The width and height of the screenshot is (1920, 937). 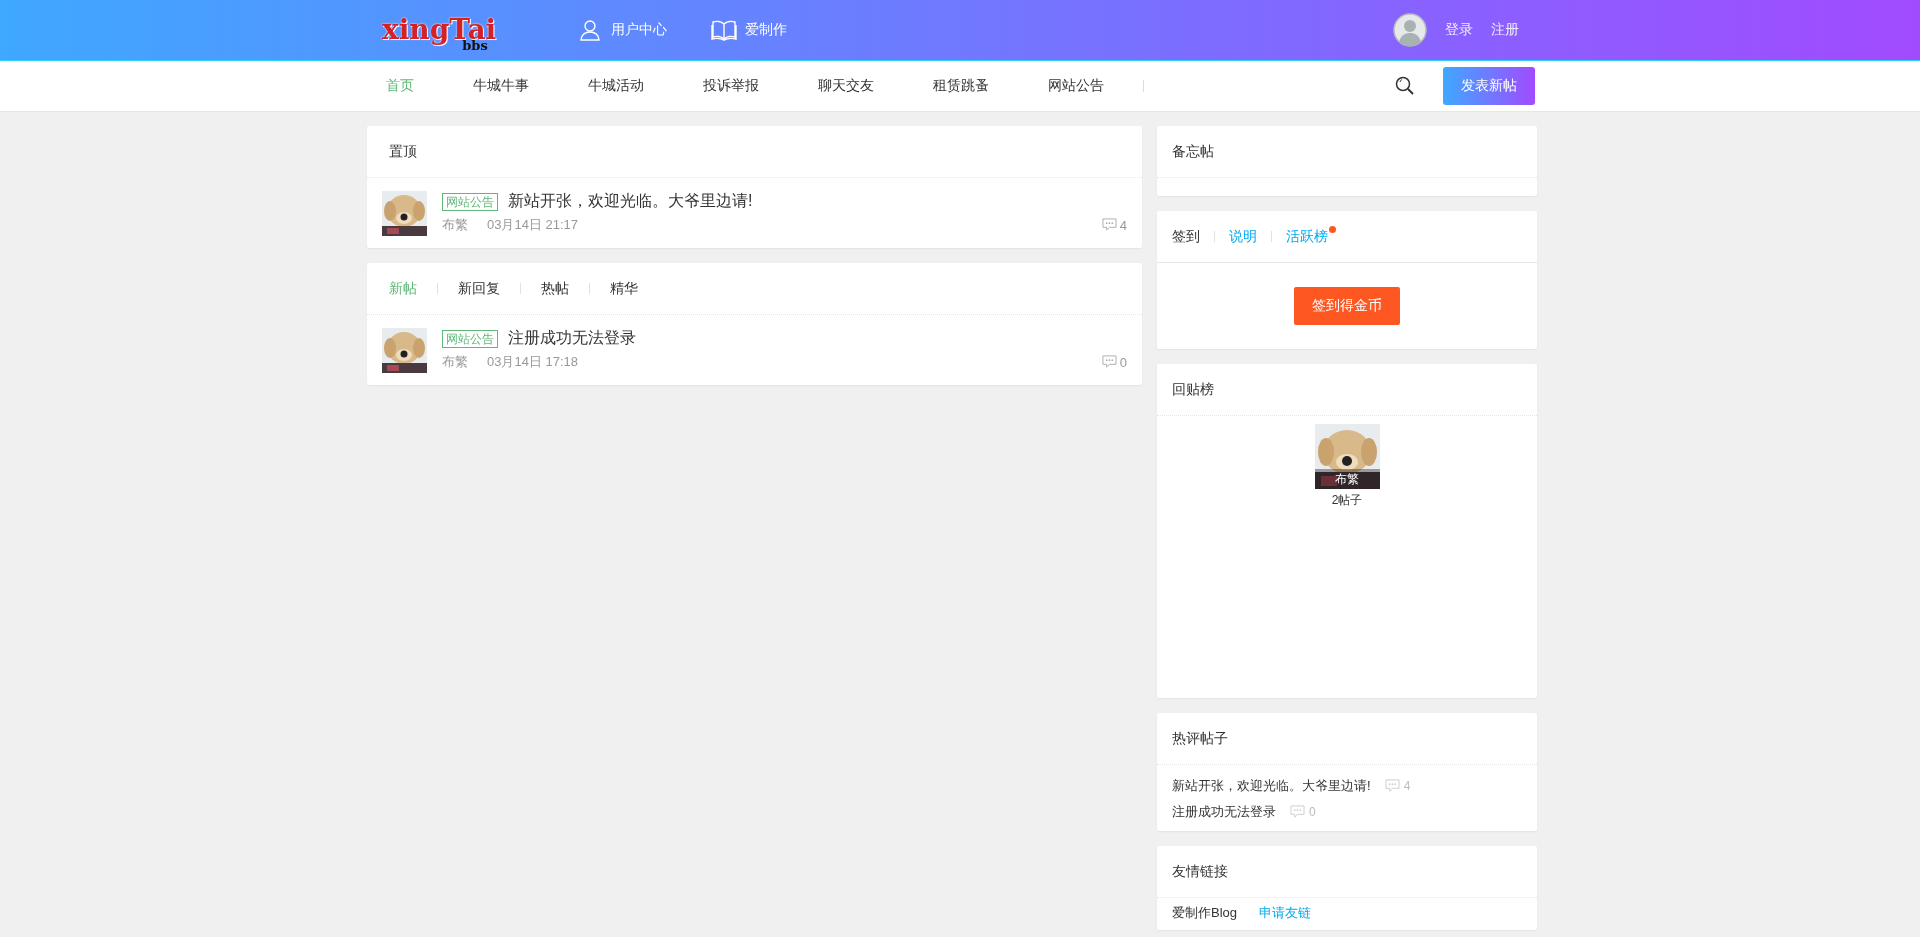 What do you see at coordinates (403, 151) in the screenshot?
I see `card-title: 置顶` at bounding box center [403, 151].